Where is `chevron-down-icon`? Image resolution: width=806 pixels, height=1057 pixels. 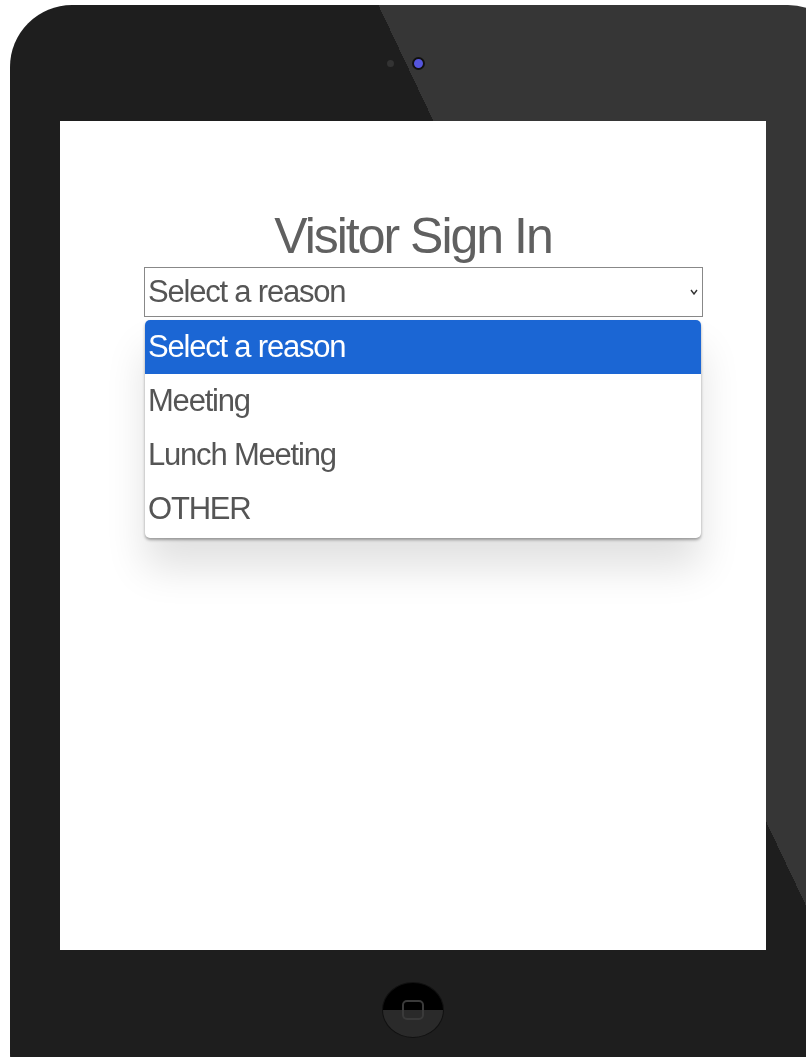 chevron-down-icon is located at coordinates (694, 292).